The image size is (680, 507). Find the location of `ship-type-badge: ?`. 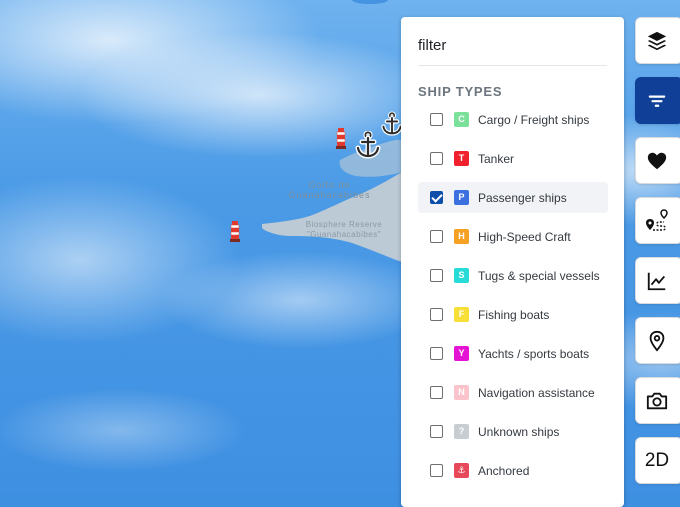

ship-type-badge: ? is located at coordinates (461, 431).